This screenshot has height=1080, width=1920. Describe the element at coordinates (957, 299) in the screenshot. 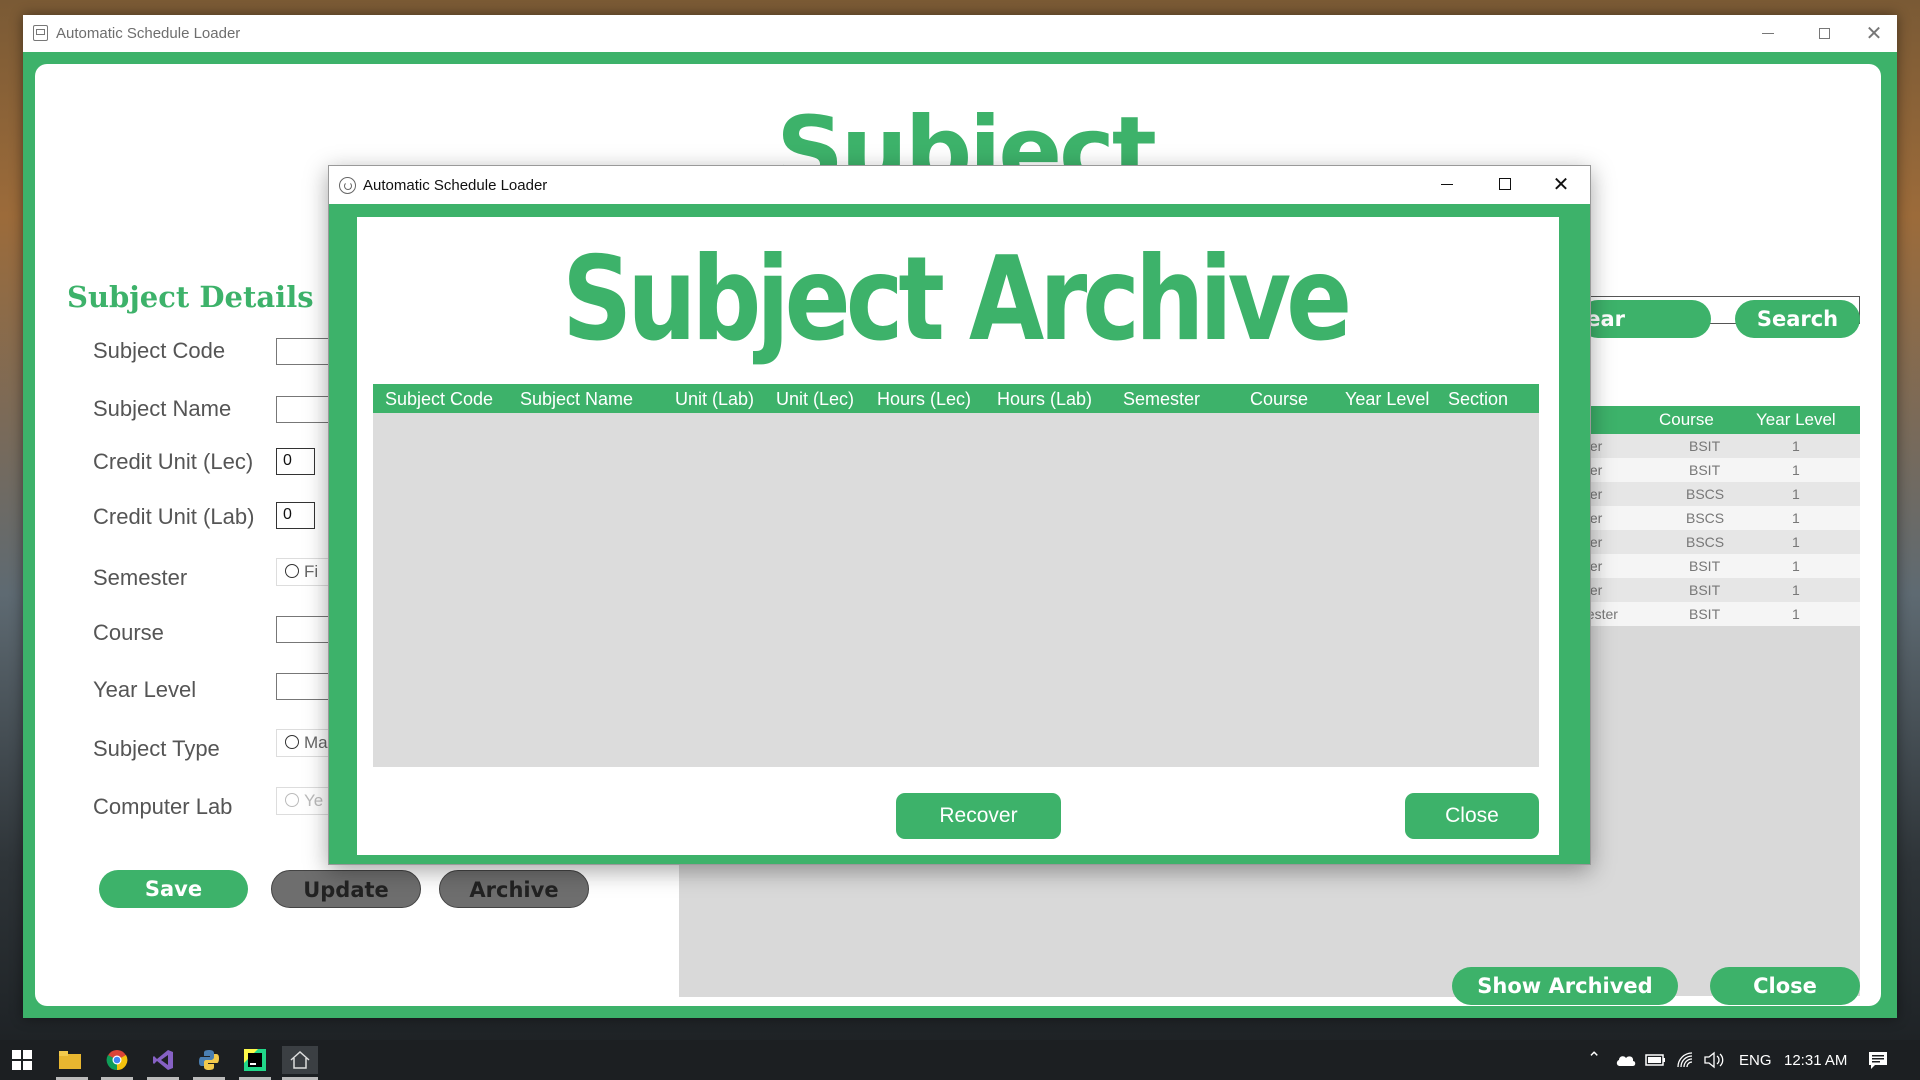

I see `archive-title: Subject Archive` at that location.